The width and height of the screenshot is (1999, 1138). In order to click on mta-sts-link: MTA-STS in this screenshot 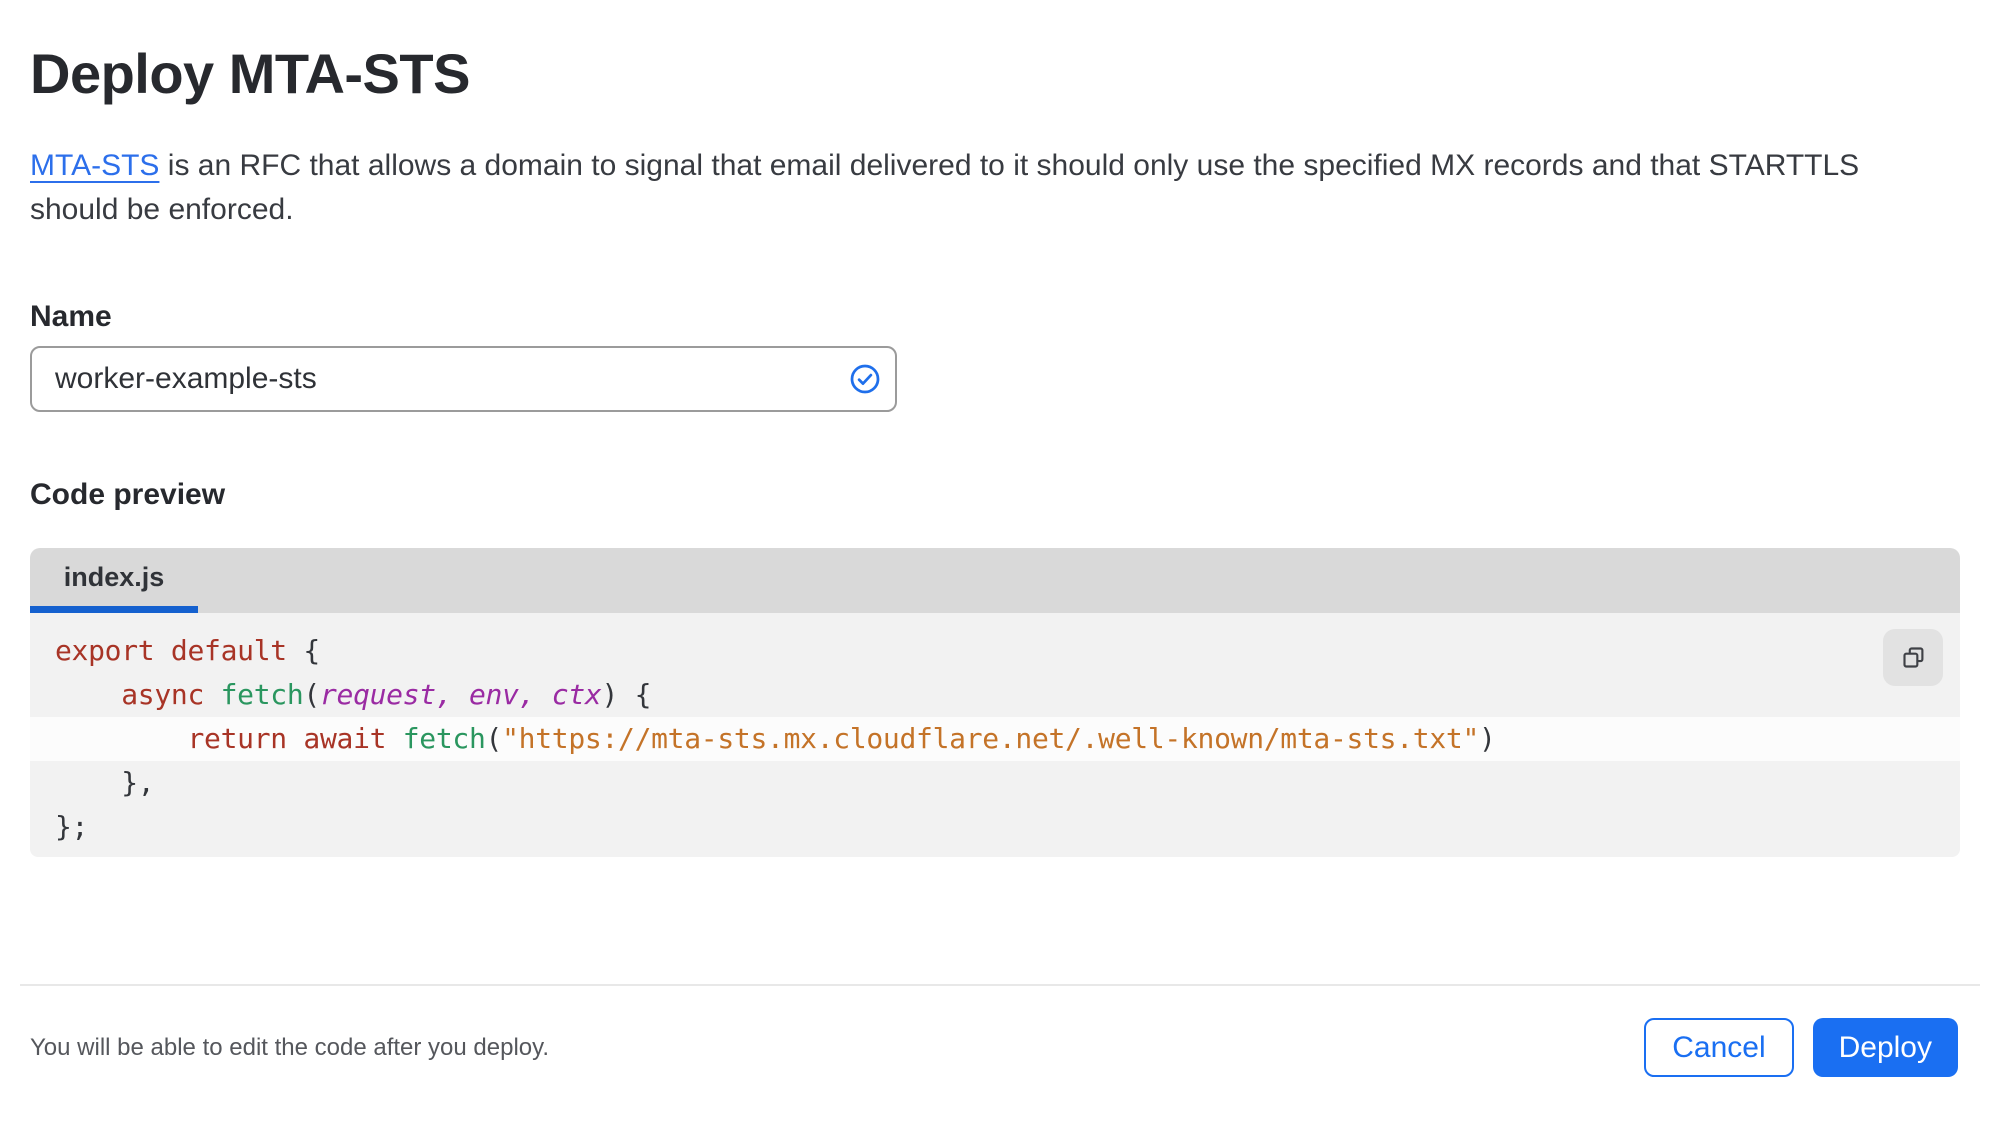, I will do `click(94, 165)`.